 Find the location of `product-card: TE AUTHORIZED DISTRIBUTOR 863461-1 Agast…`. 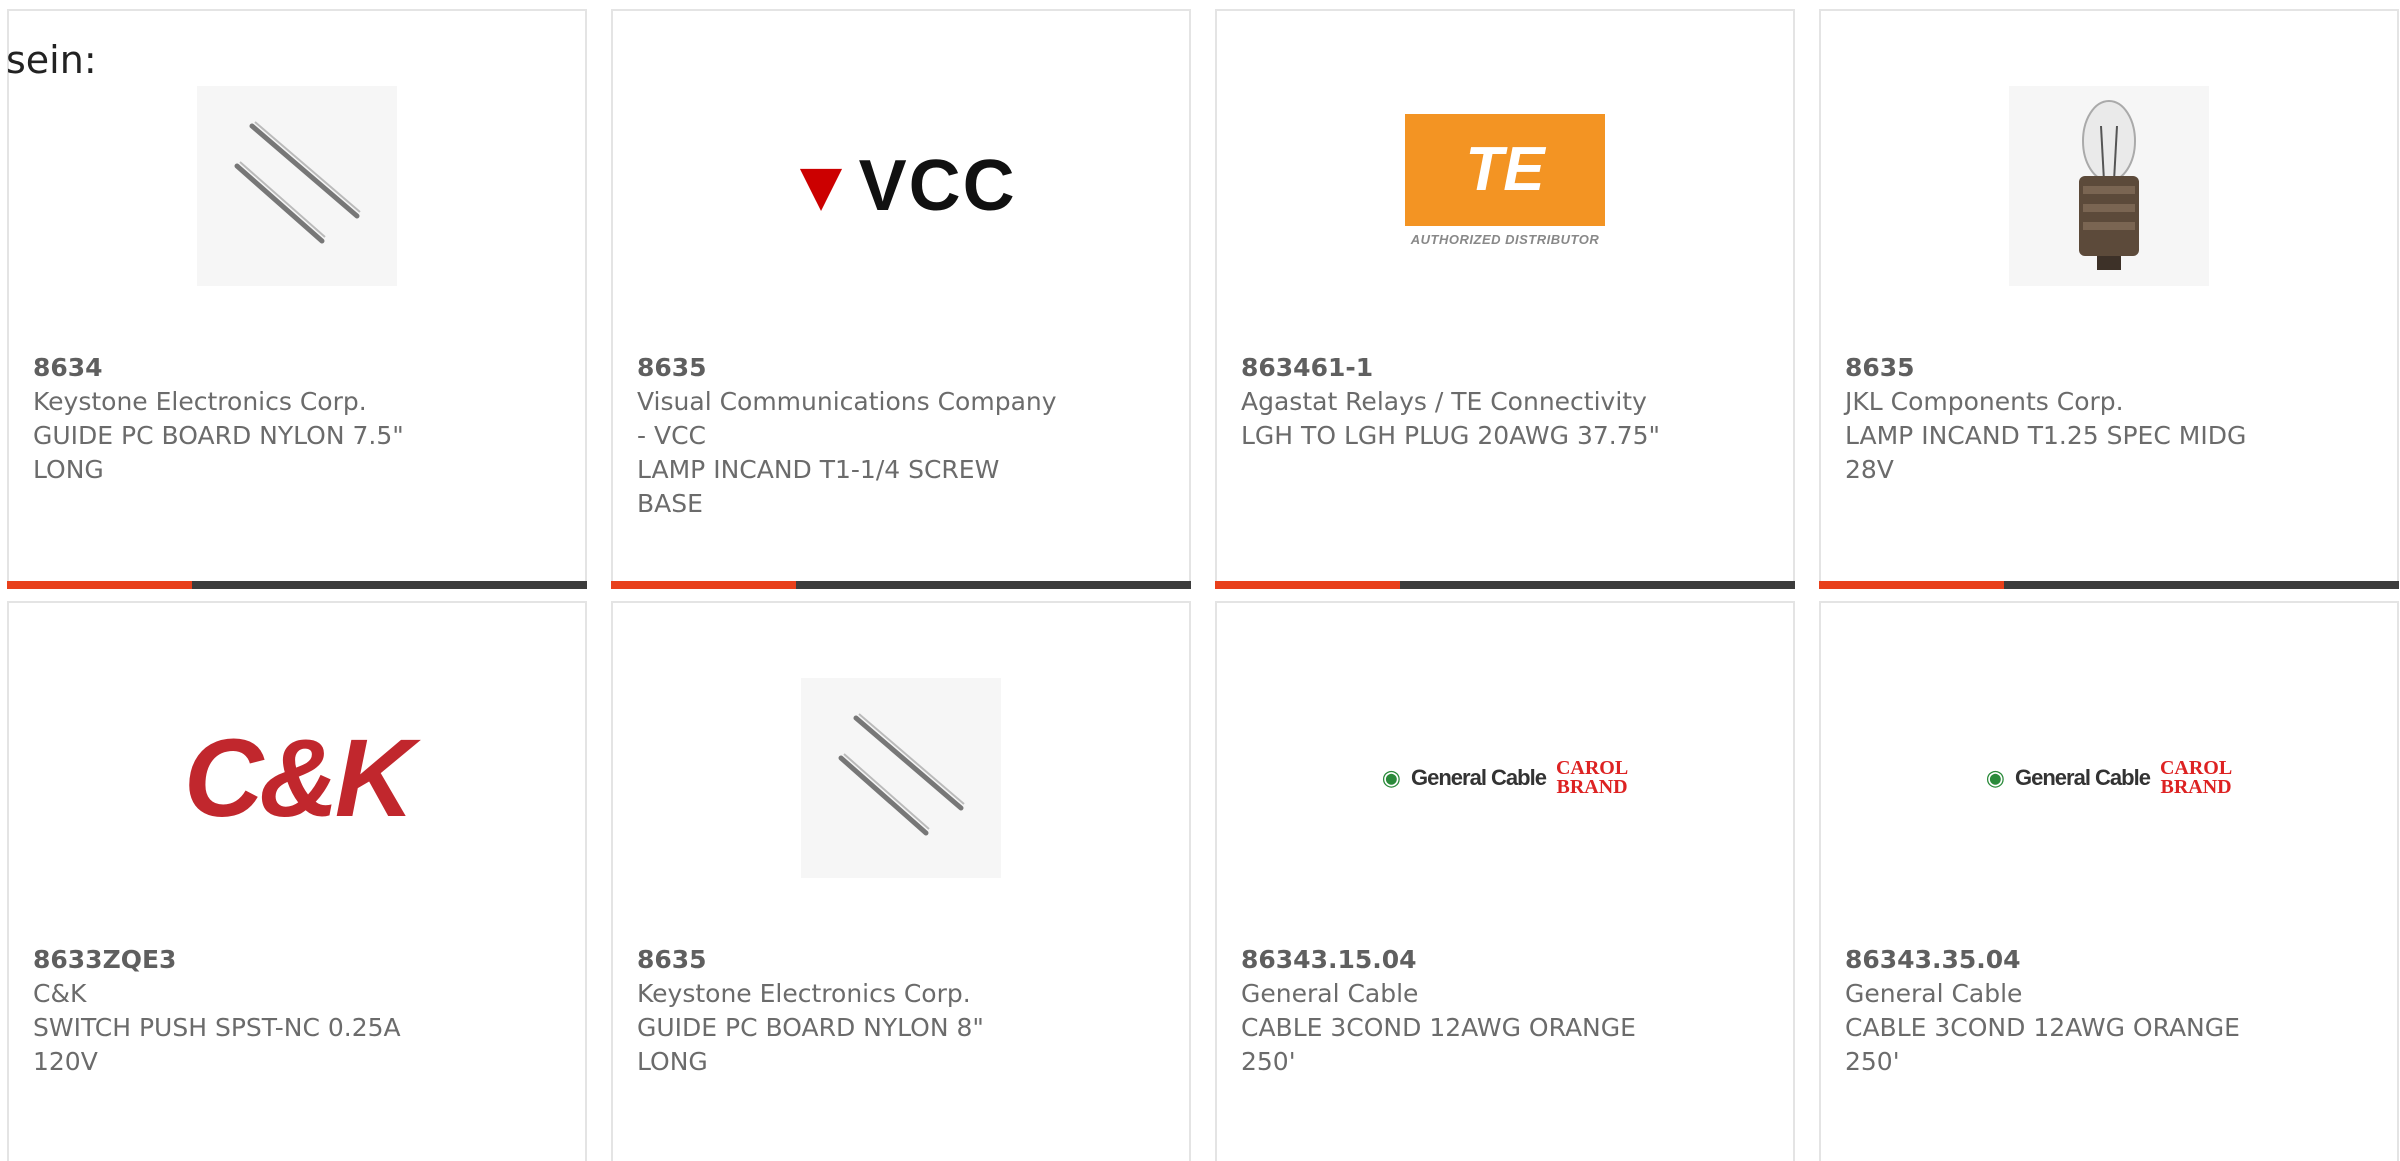

product-card: TE AUTHORIZED DISTRIBUTOR 863461-1 Agast… is located at coordinates (1505, 299).